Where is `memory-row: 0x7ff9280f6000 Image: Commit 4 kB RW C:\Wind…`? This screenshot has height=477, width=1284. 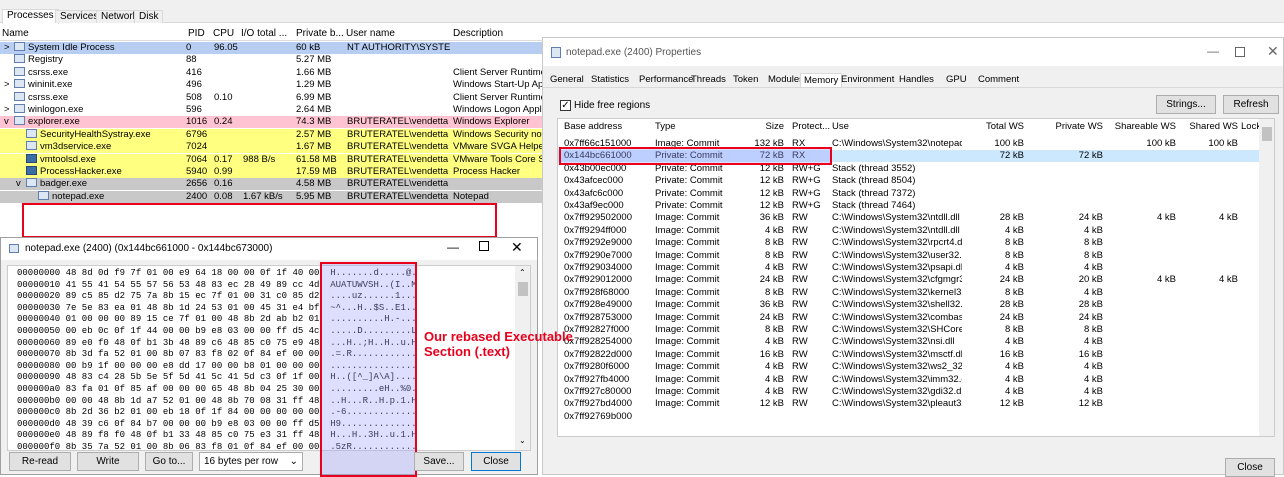
memory-row: 0x7ff9280f6000 Image: Commit 4 kB RW C:\Wind… is located at coordinates (914, 367).